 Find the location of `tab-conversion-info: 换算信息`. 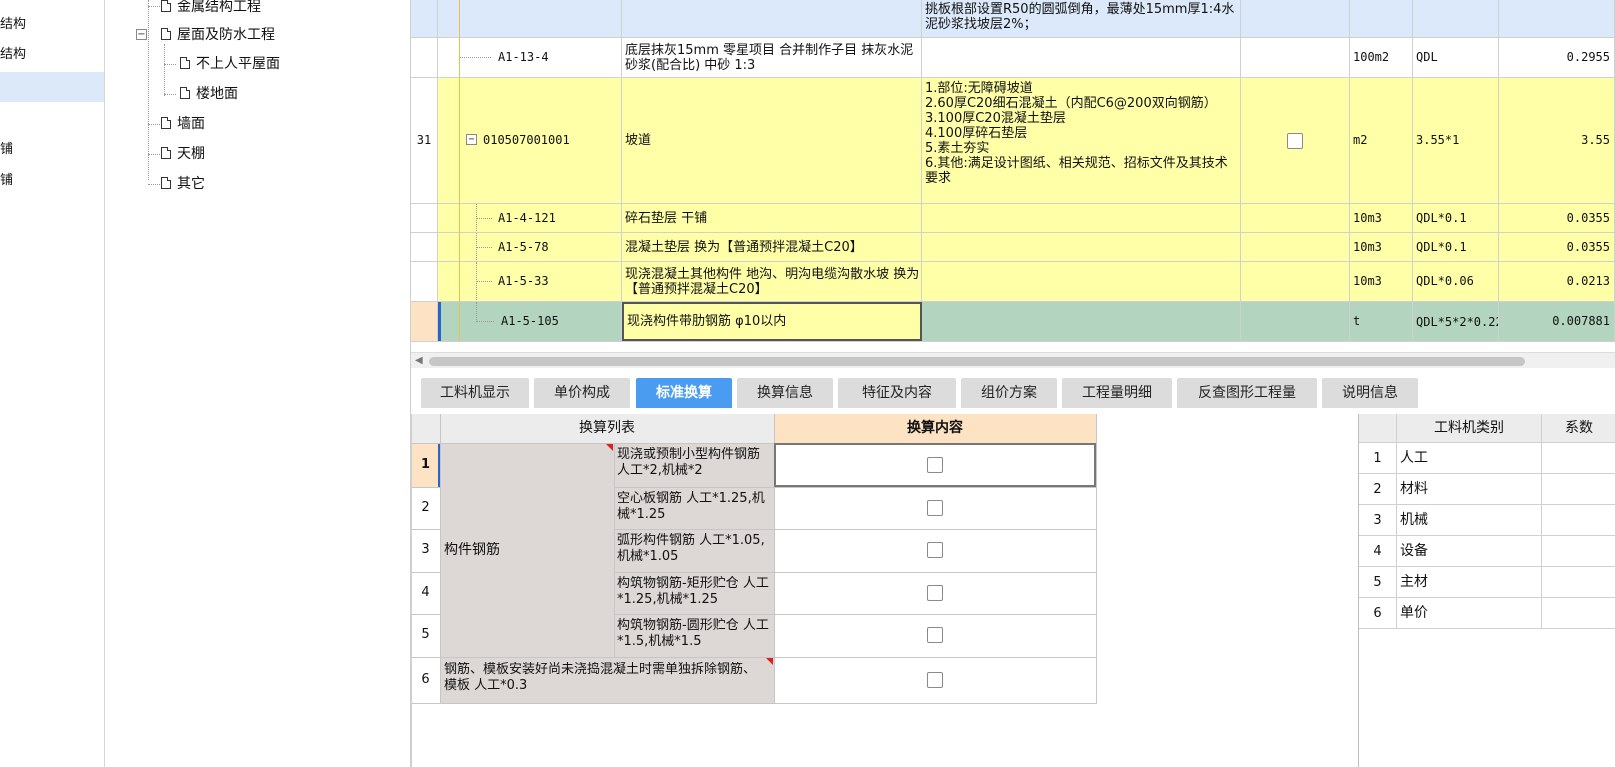

tab-conversion-info: 换算信息 is located at coordinates (785, 393).